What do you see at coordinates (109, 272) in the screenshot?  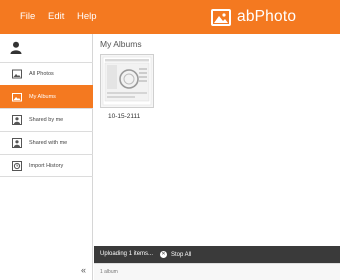 I see `album-count: 1 album` at bounding box center [109, 272].